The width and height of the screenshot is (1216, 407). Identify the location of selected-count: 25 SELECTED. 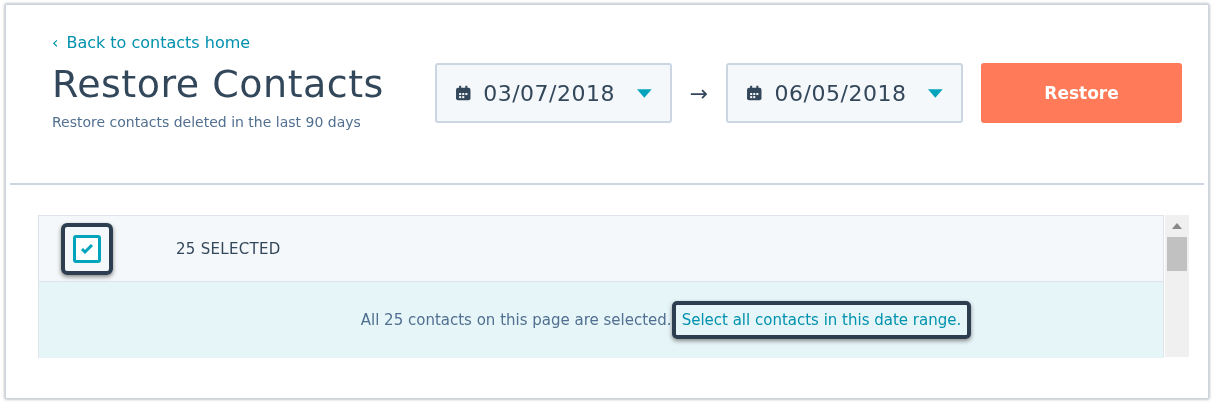
(228, 248).